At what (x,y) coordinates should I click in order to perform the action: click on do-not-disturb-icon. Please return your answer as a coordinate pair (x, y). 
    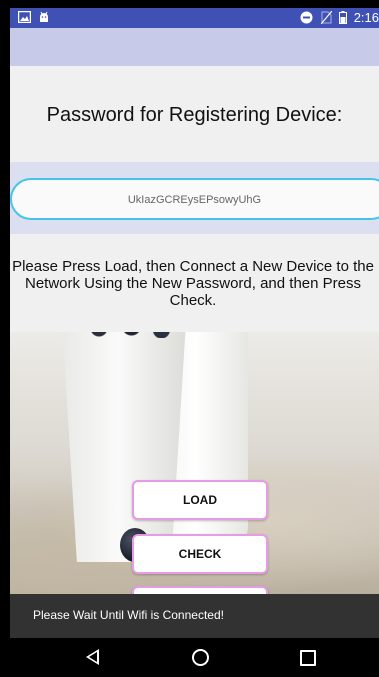
    Looking at the image, I should click on (306, 17).